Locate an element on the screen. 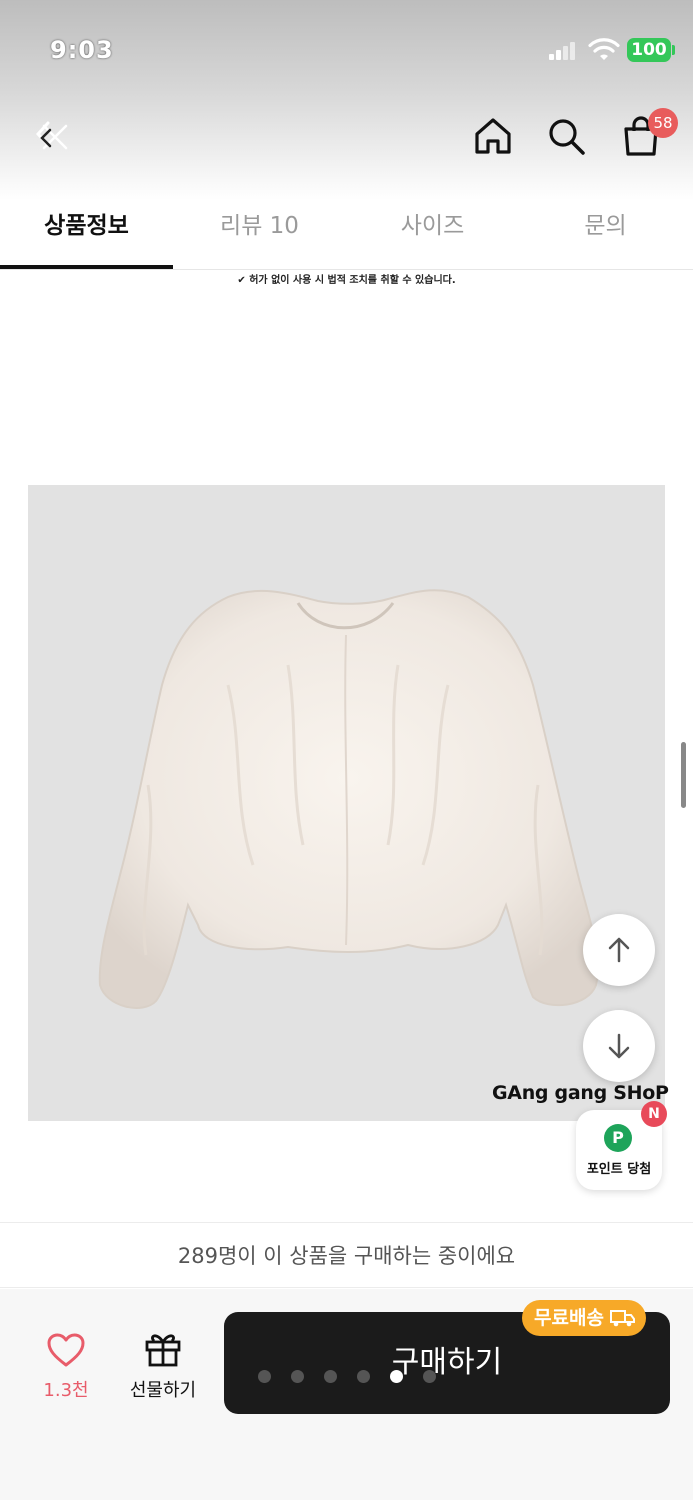 The width and height of the screenshot is (693, 1500). scrollbar is located at coordinates (683, 775).